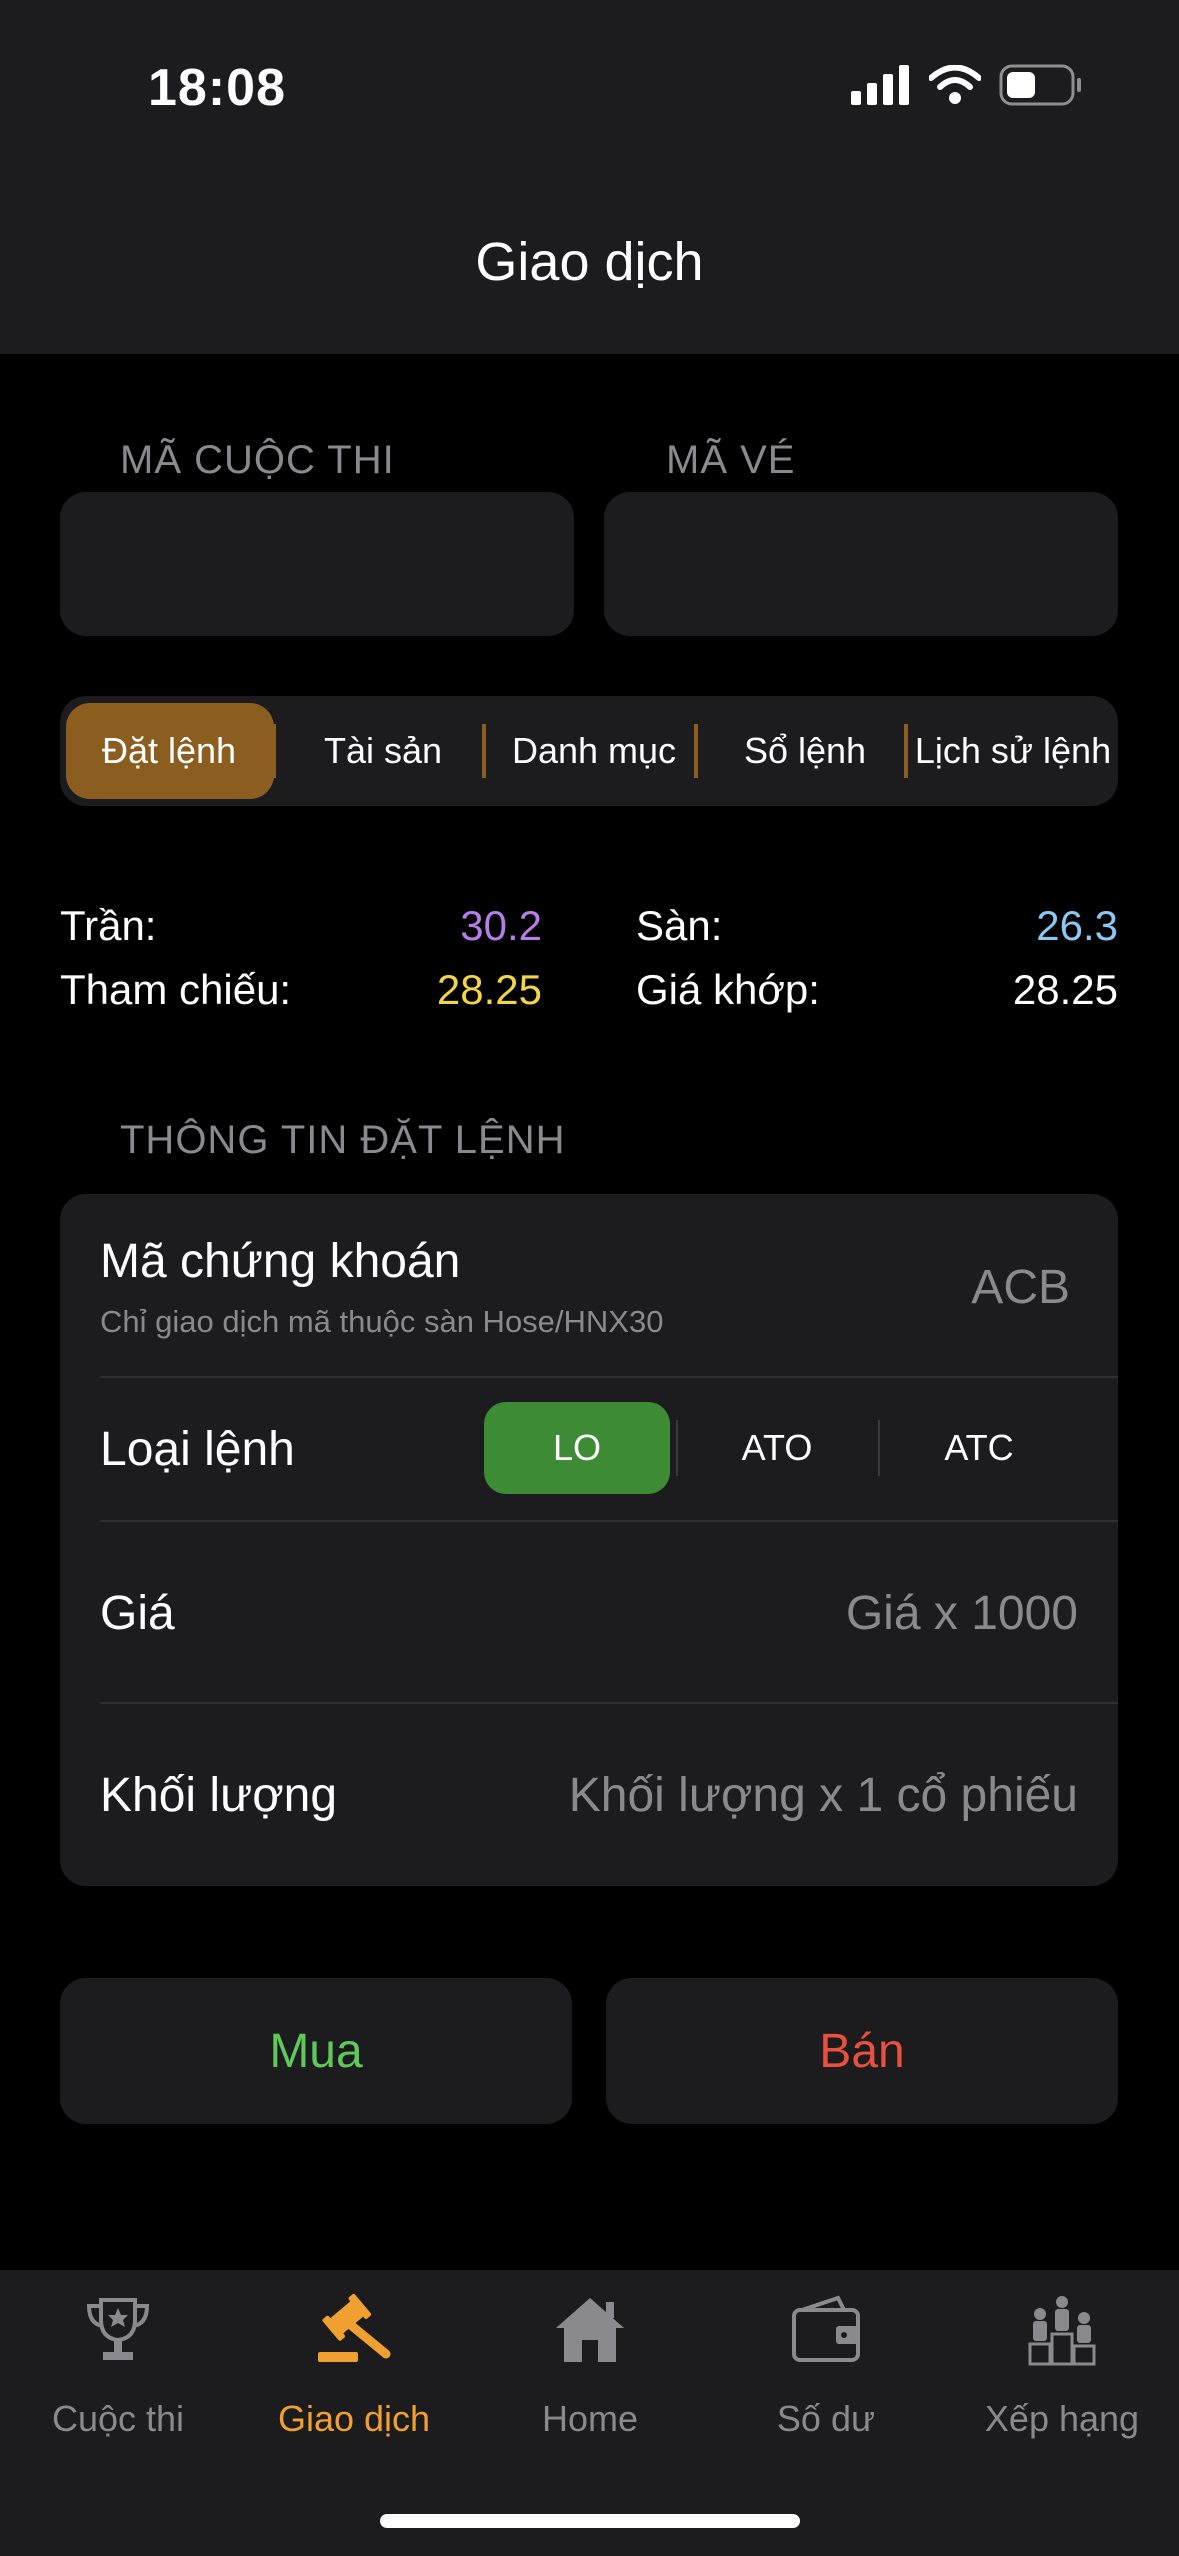 The width and height of the screenshot is (1179, 2556). I want to click on symbol-input: ACB, so click(885, 1287).